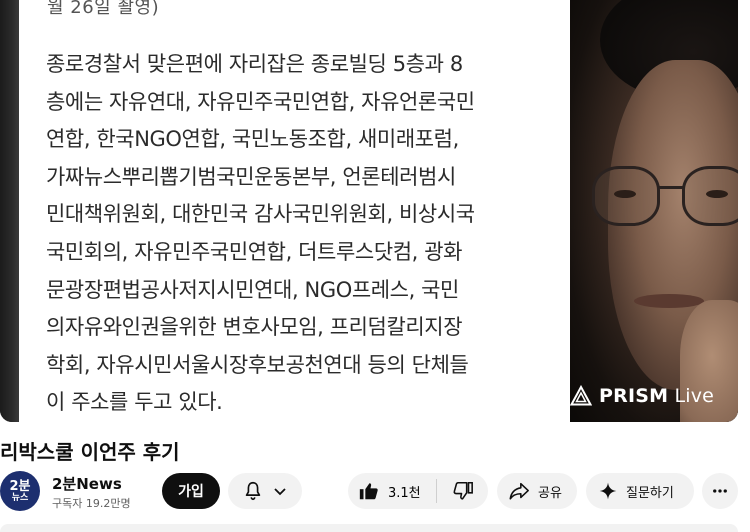 This screenshot has width=750, height=532. Describe the element at coordinates (650, 493) in the screenshot. I see `ask-label: 질문하기` at that location.